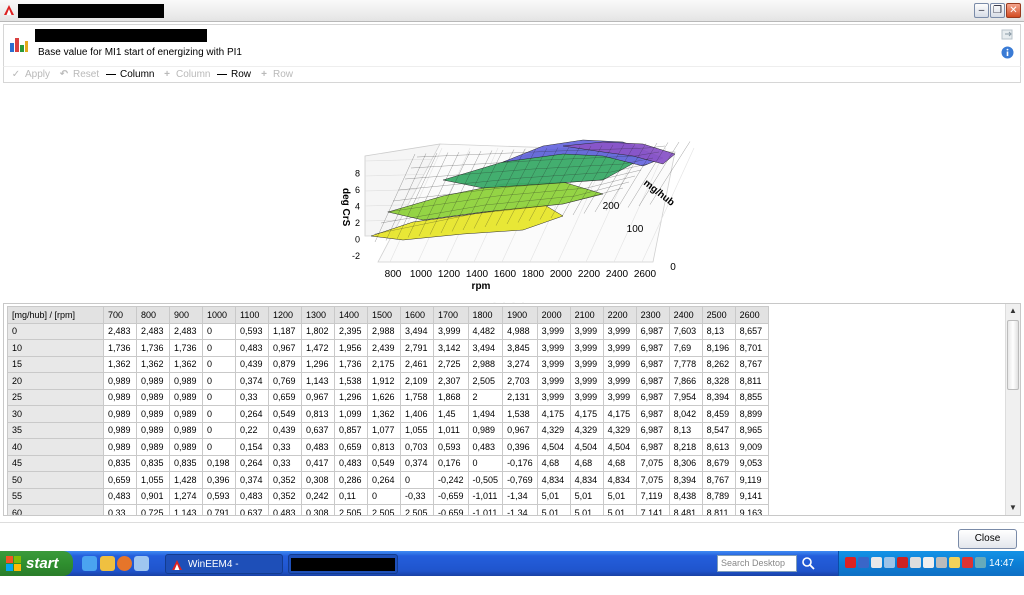 Image resolution: width=1024 pixels, height=595 pixels. I want to click on table-cell: 2,483, so click(120, 331).